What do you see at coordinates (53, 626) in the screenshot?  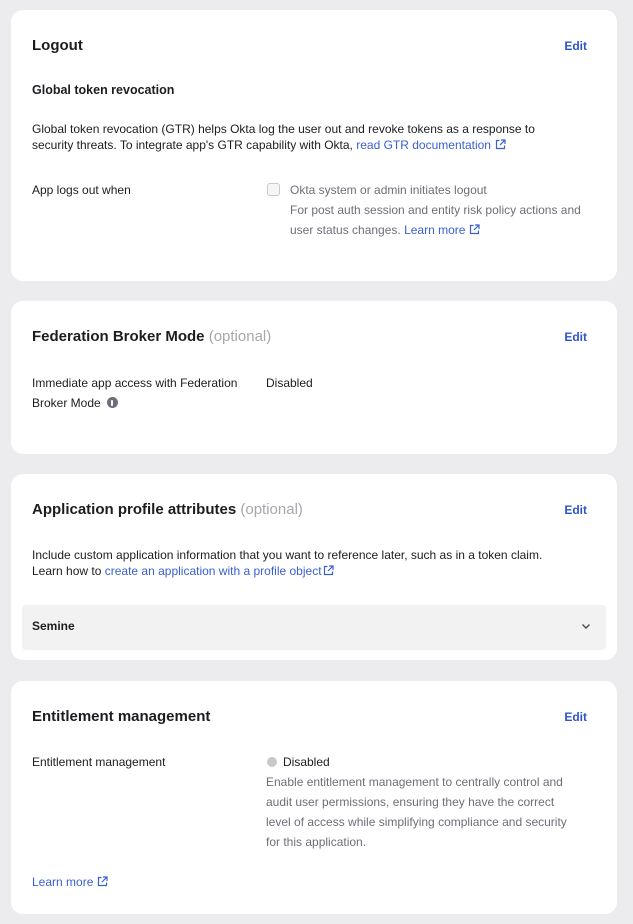 I see `accordion-label: Semine` at bounding box center [53, 626].